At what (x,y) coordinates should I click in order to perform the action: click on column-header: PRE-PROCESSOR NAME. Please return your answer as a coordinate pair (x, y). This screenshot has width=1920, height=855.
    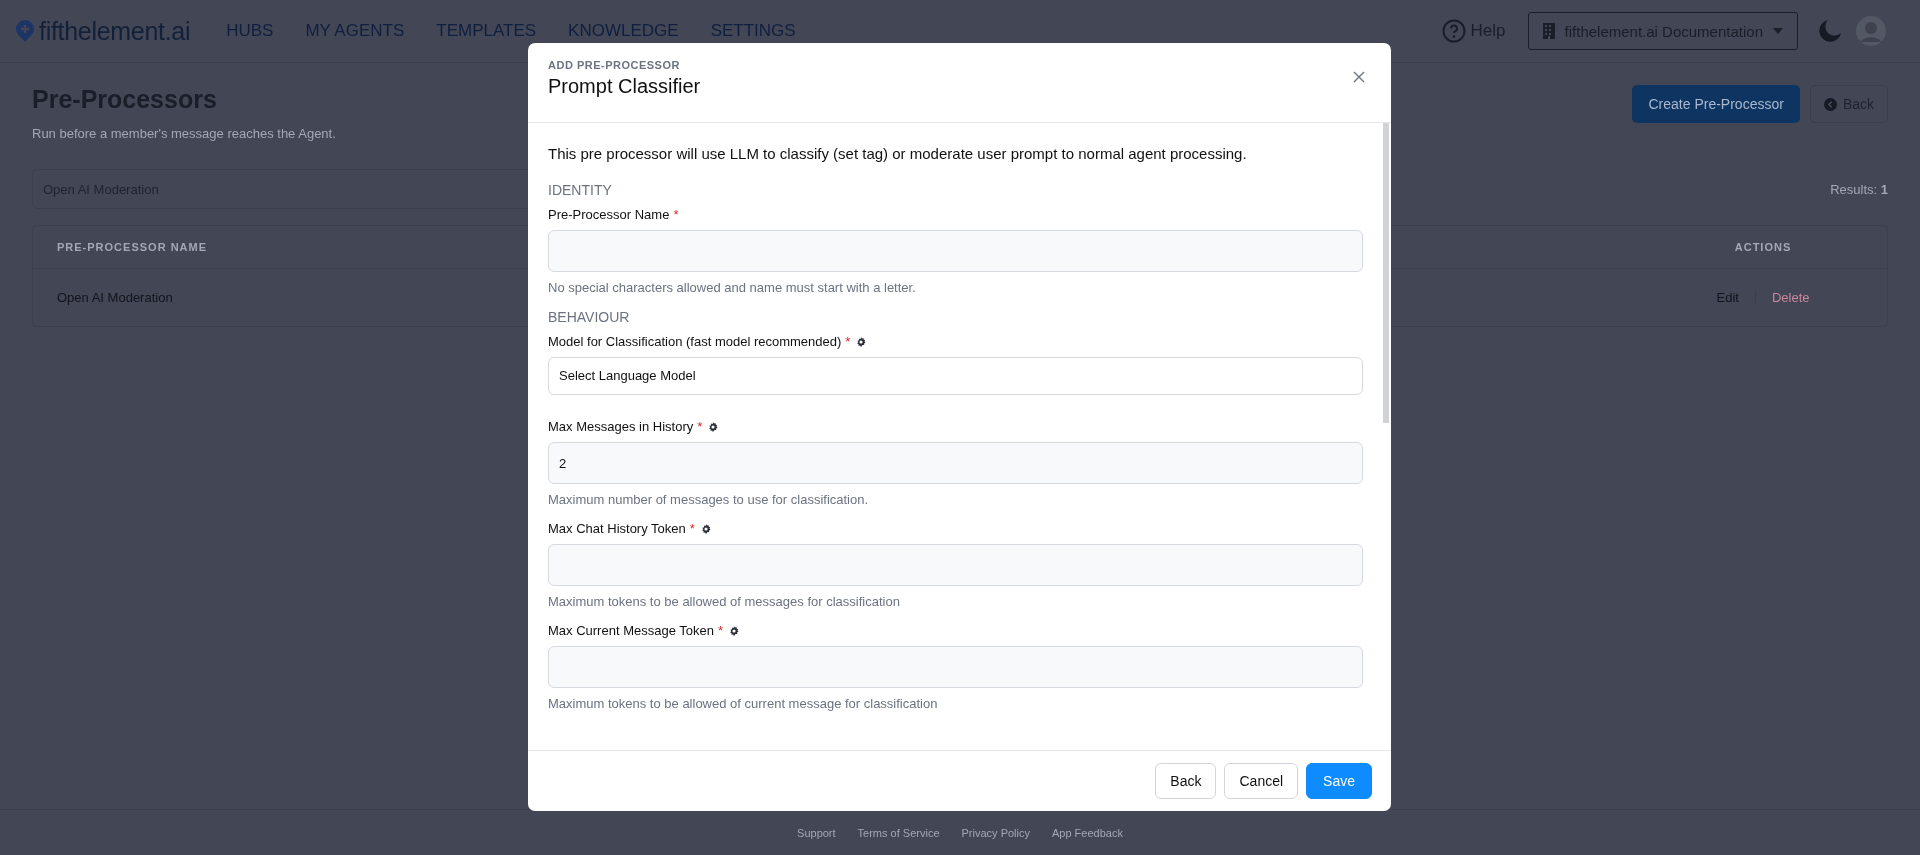
    Looking at the image, I should click on (132, 247).